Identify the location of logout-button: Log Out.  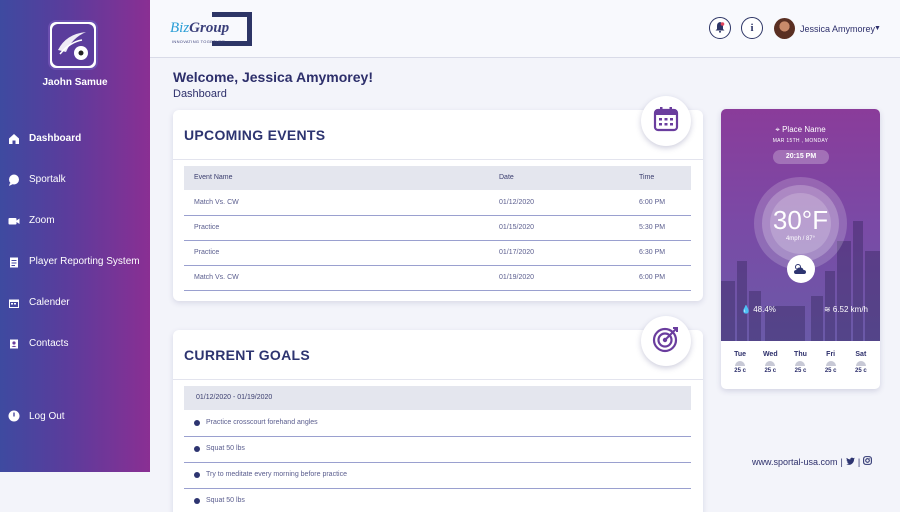
(36, 416).